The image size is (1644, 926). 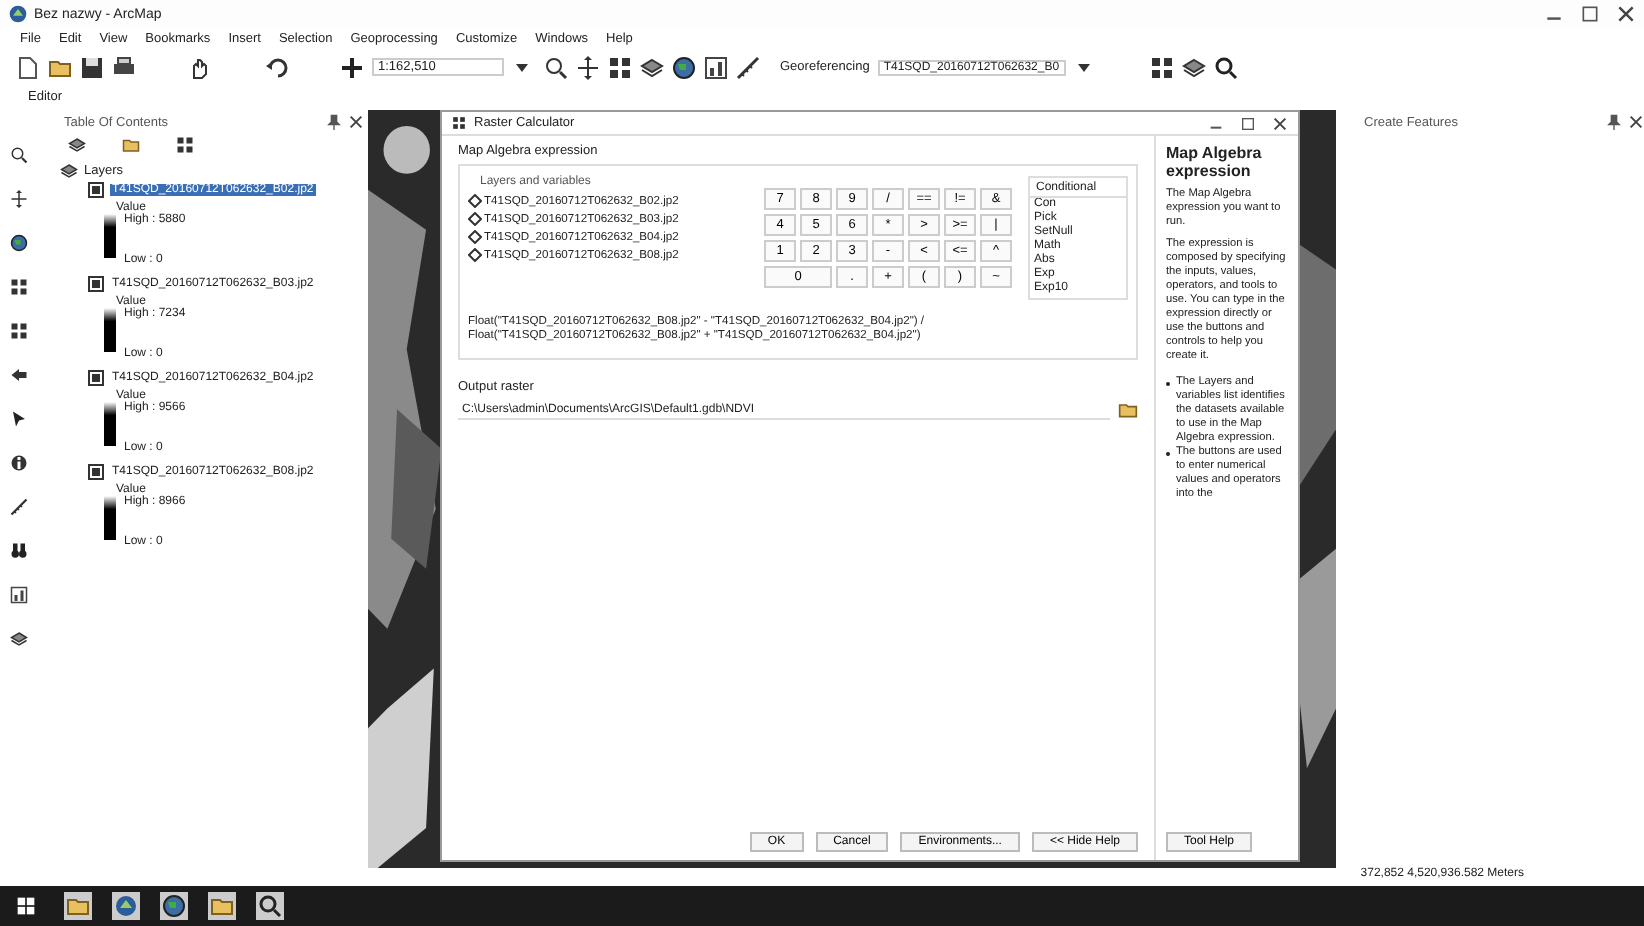 I want to click on pointer-icon, so click(x=18, y=419).